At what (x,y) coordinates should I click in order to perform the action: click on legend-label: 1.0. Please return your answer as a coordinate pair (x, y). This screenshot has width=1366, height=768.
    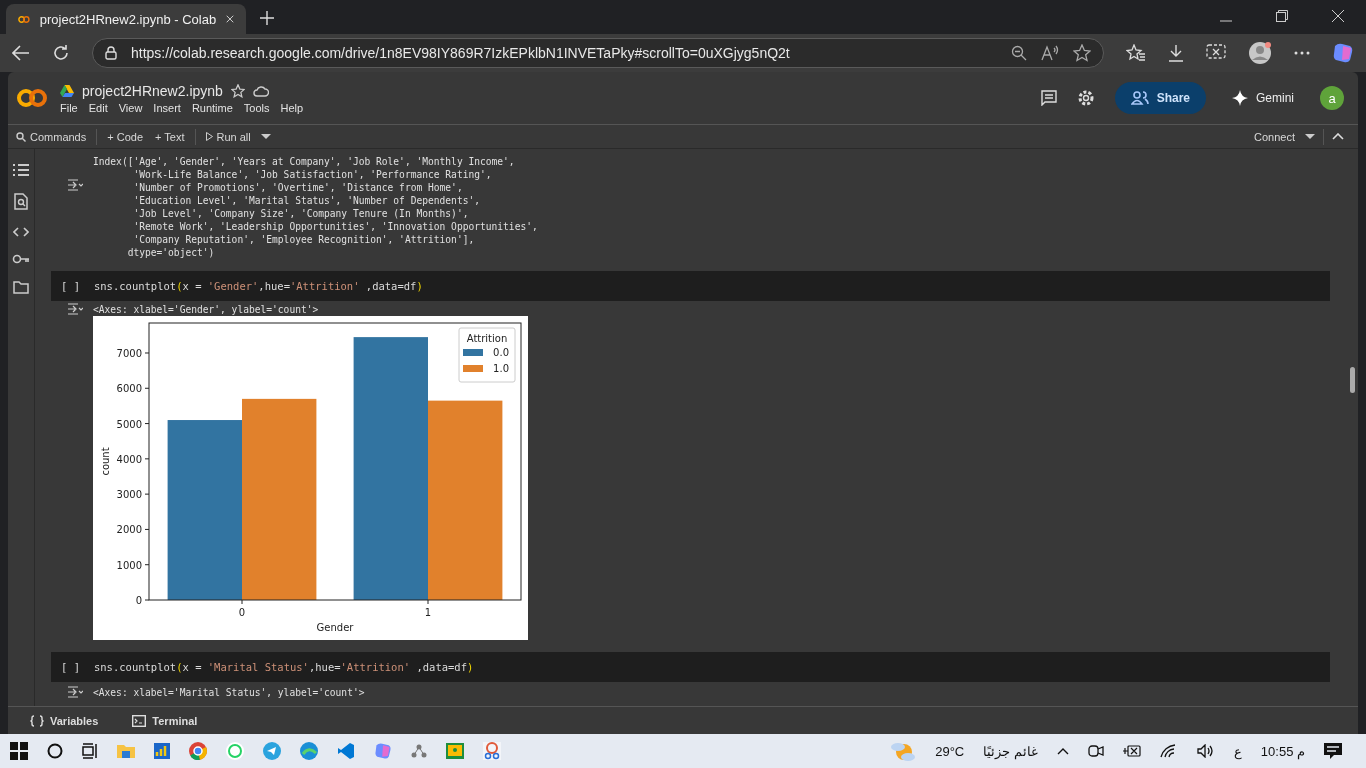
    Looking at the image, I should click on (501, 368).